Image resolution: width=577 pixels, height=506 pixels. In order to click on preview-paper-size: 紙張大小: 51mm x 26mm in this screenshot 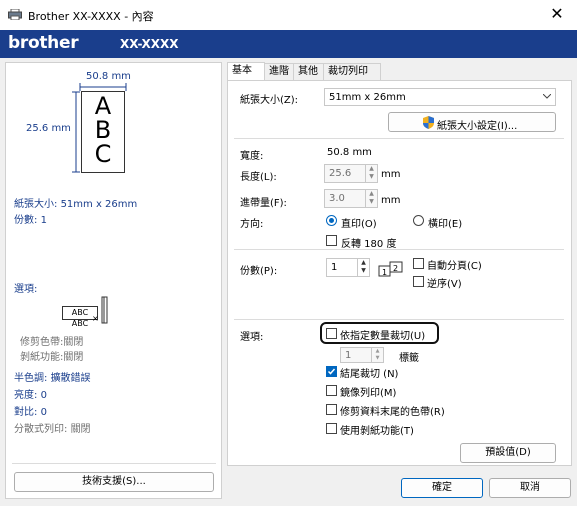, I will do `click(76, 204)`.